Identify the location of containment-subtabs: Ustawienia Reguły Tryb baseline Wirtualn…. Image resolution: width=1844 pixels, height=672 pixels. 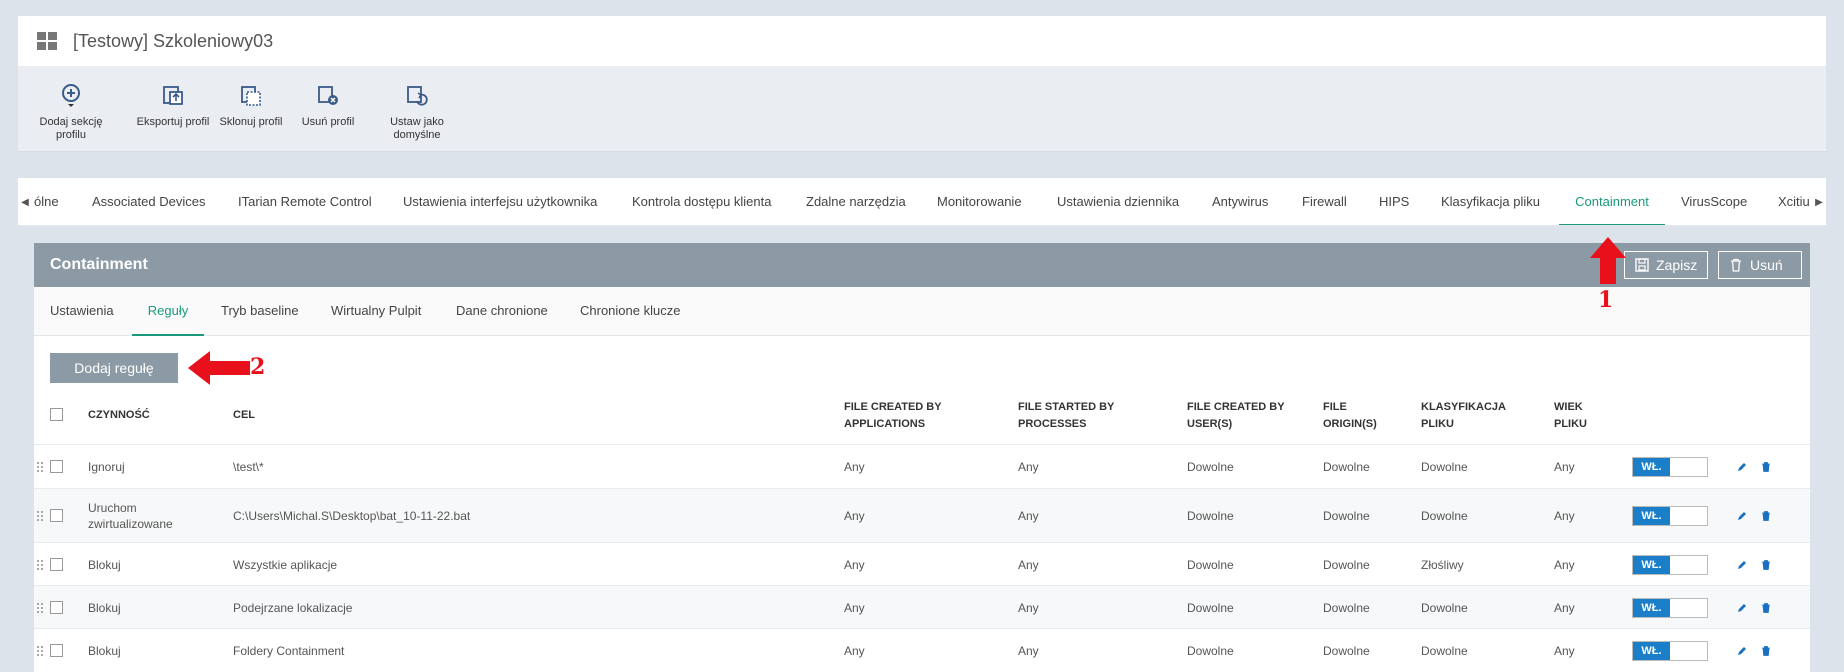
(922, 311).